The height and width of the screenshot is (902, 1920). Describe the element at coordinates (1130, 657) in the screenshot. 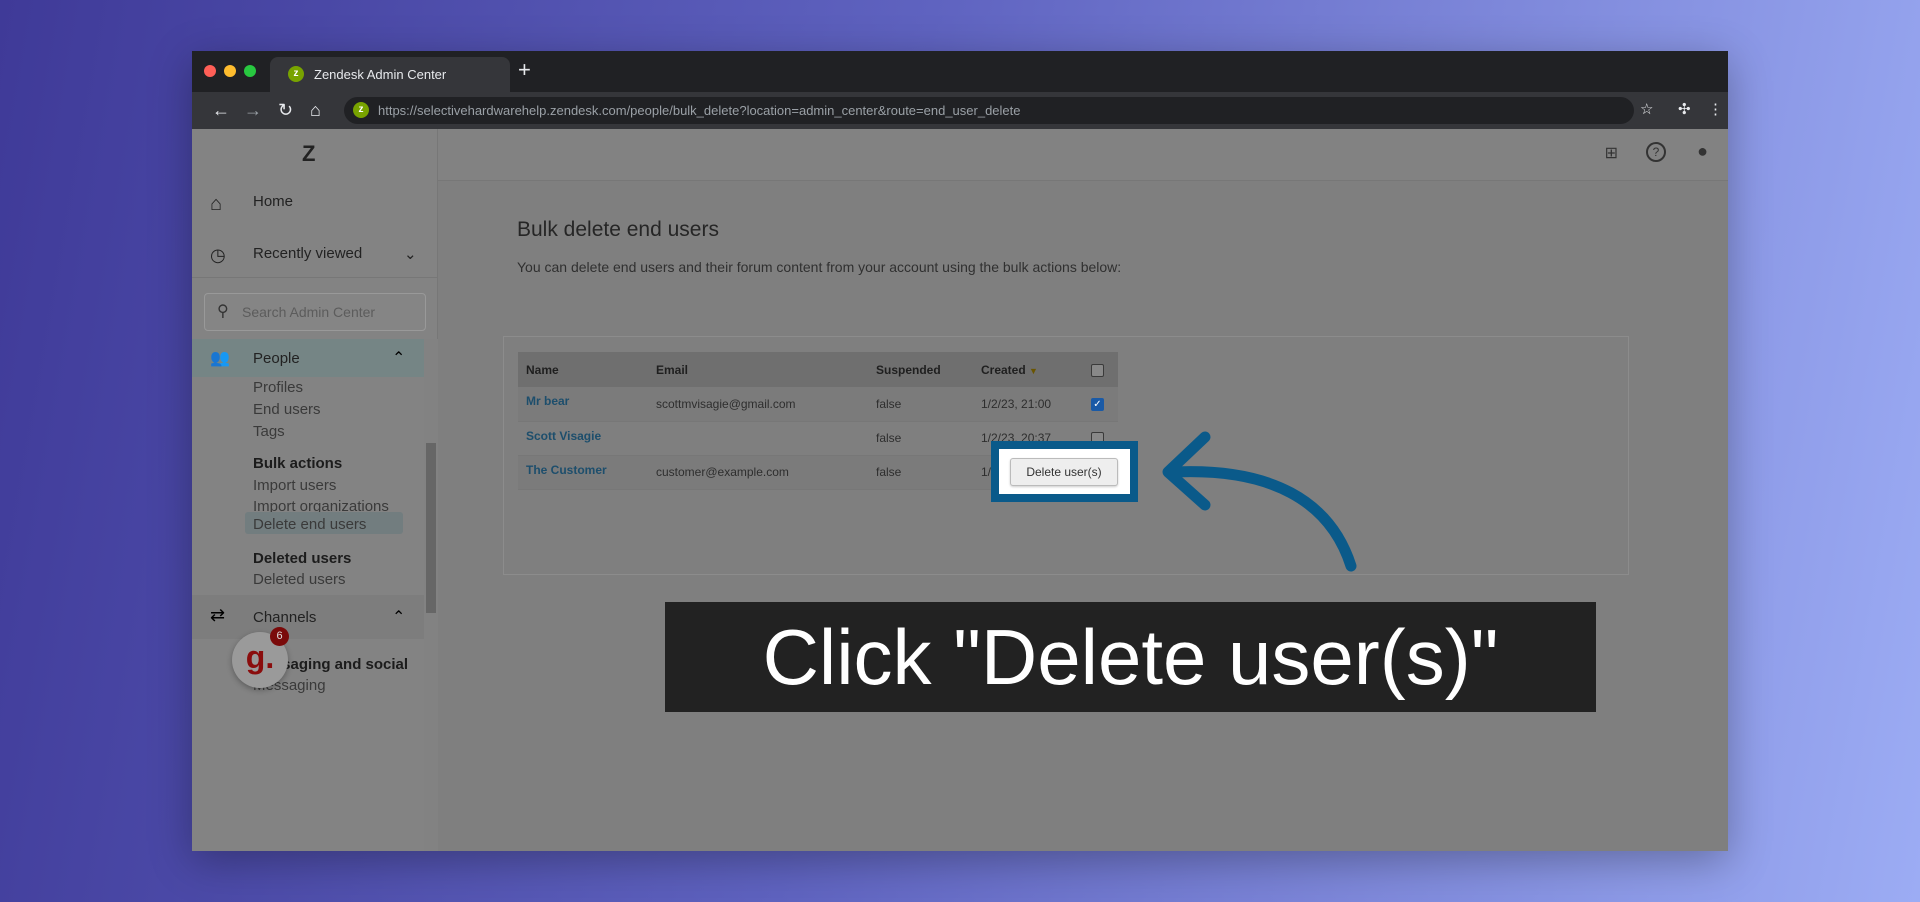

I see `instruction-caption: Click "Delete user(s)"` at that location.